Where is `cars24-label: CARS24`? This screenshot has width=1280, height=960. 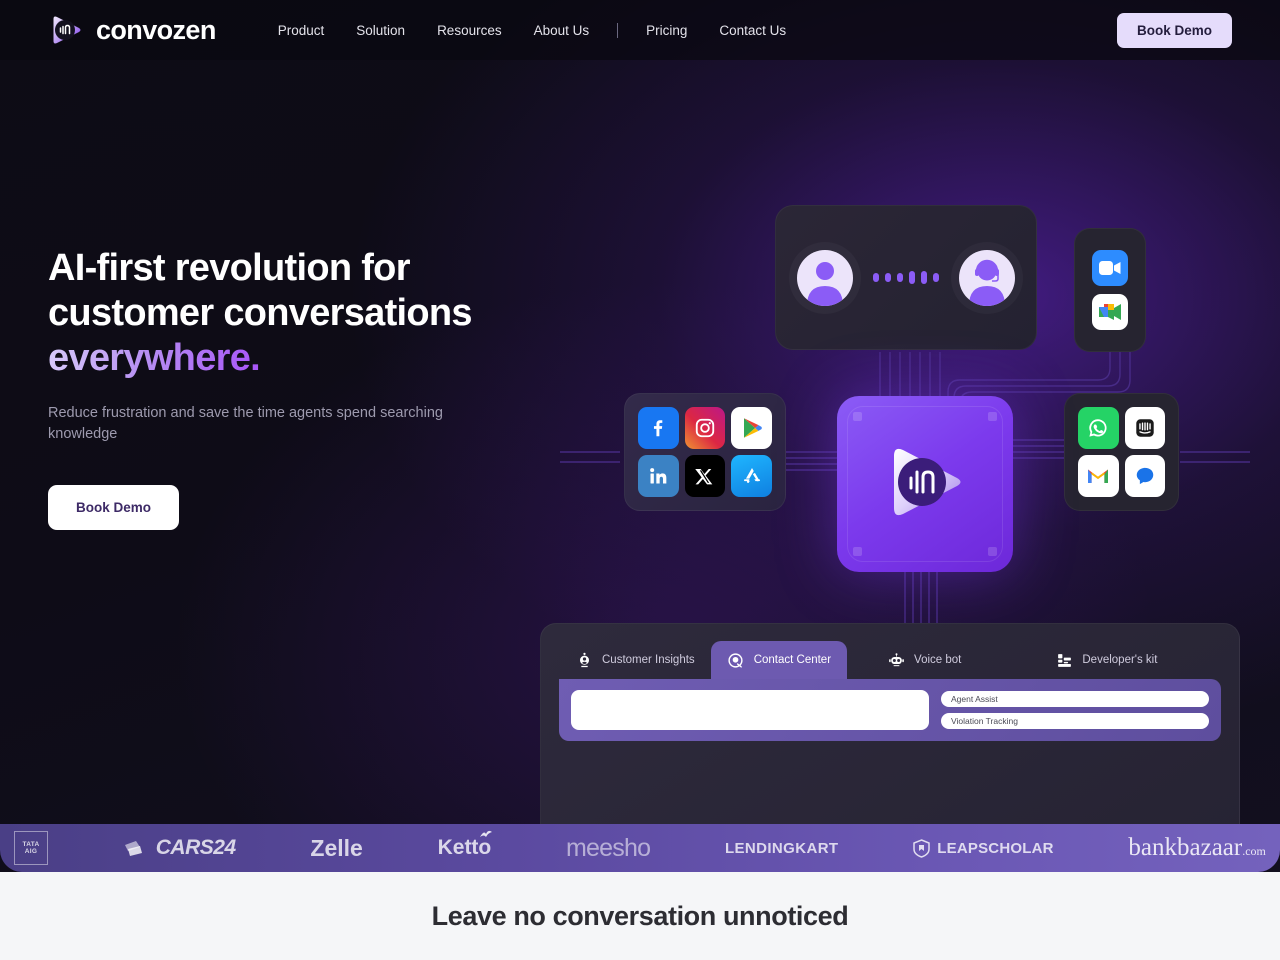 cars24-label: CARS24 is located at coordinates (195, 847).